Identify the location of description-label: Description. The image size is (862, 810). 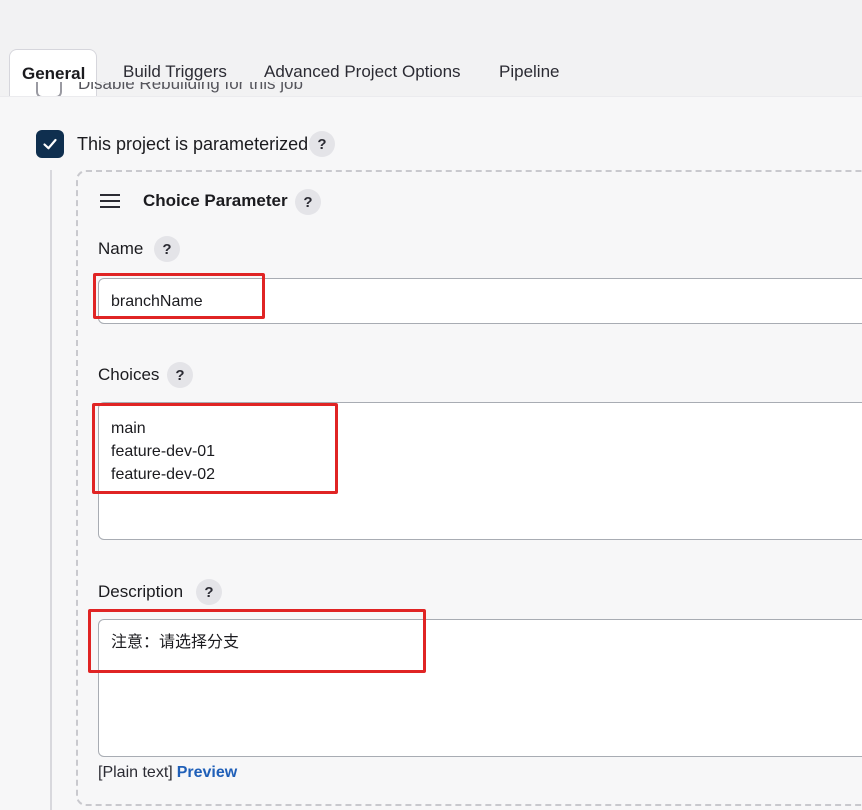
(141, 591).